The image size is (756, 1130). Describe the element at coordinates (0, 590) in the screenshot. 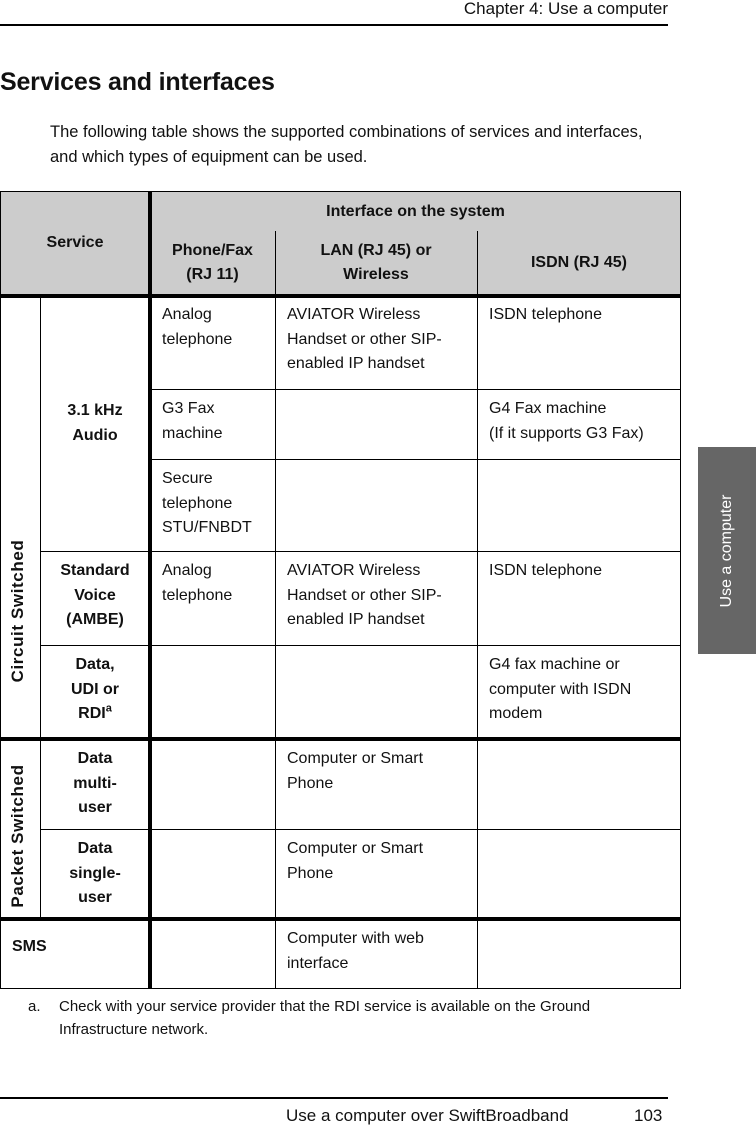

I see `table-border-left` at that location.